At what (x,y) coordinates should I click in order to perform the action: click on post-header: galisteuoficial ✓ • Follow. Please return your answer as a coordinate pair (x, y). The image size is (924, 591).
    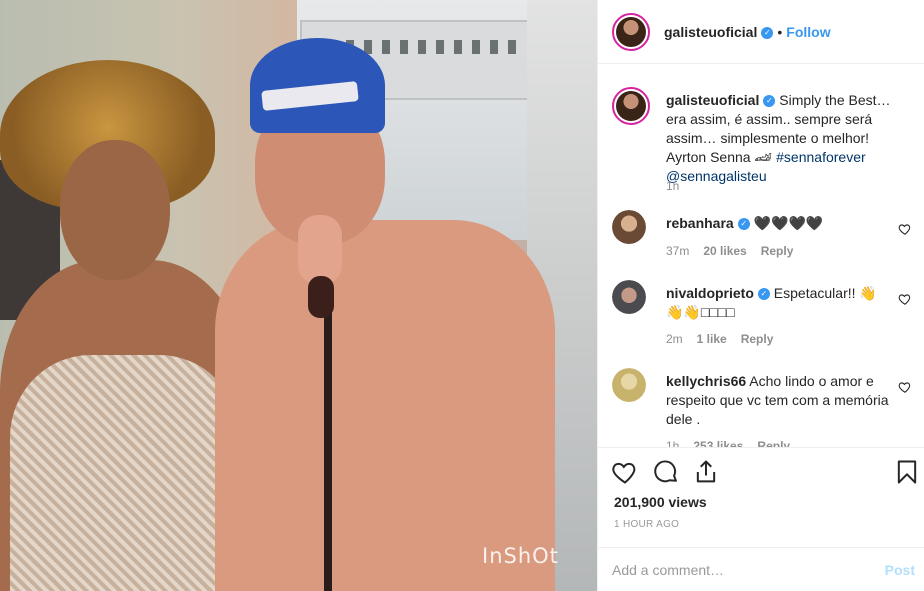
    Looking at the image, I should click on (761, 32).